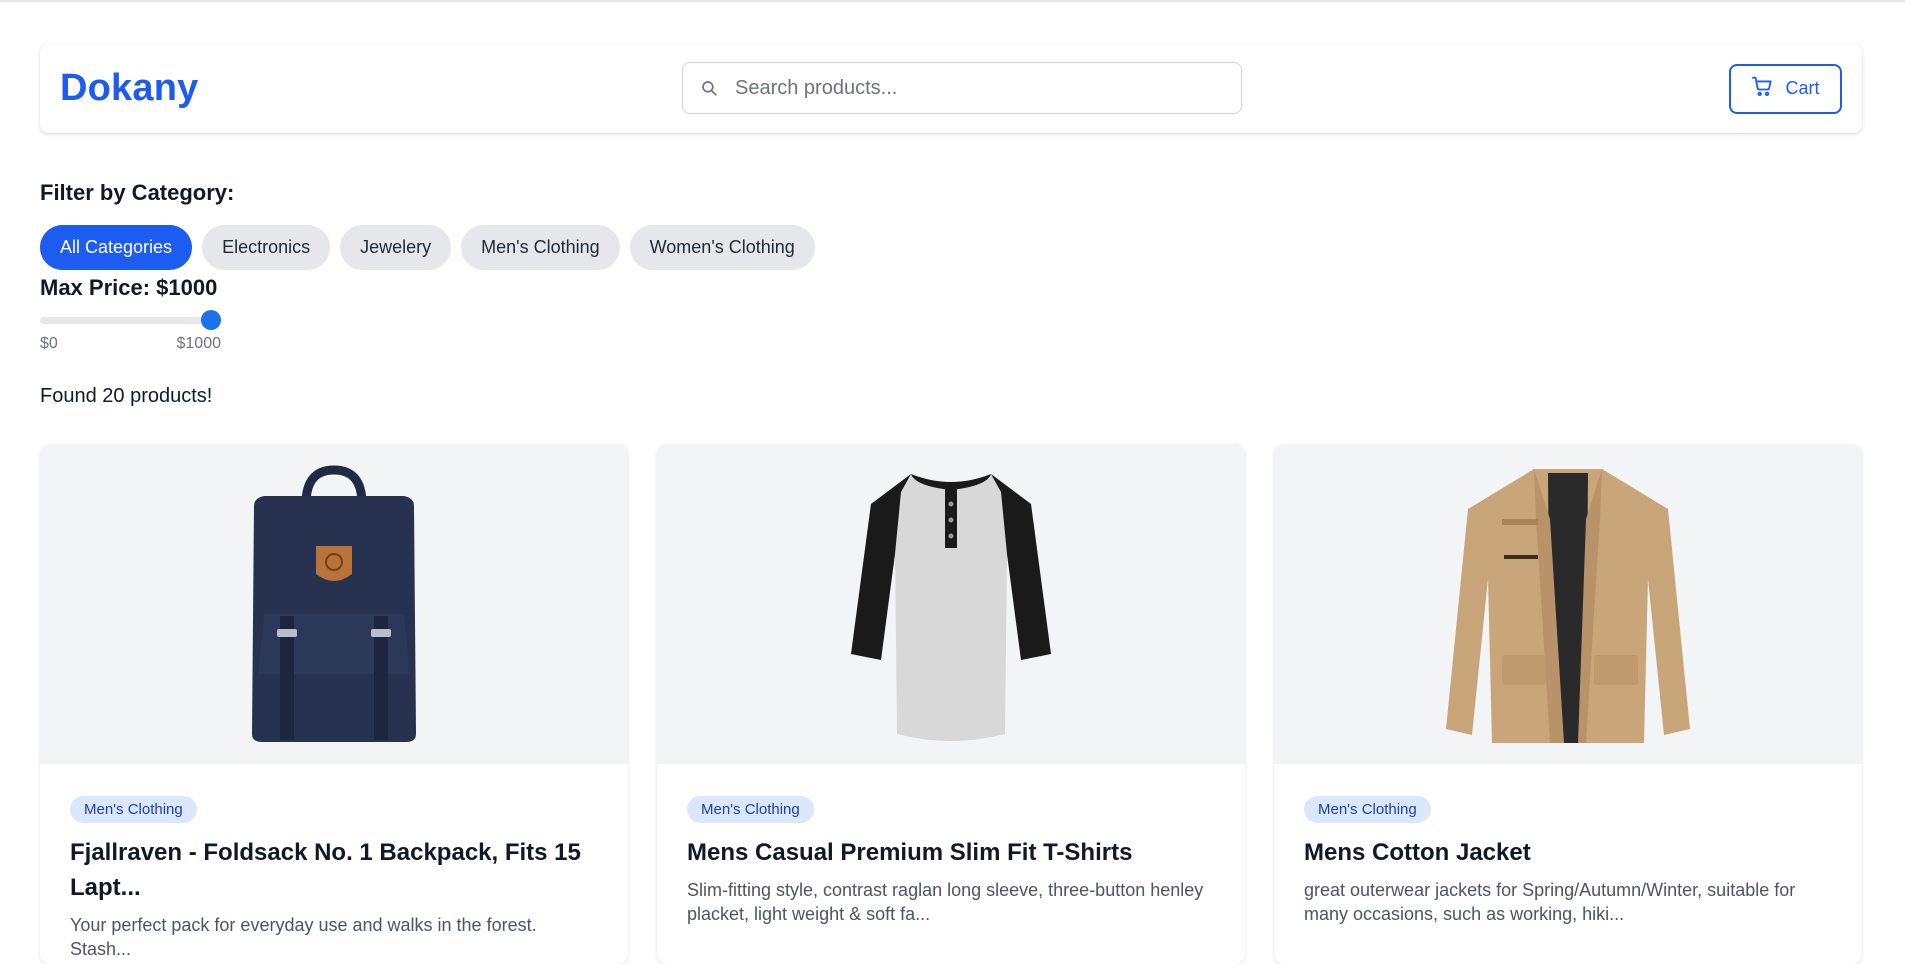 Image resolution: width=1905 pixels, height=964 pixels. What do you see at coordinates (540, 247) in the screenshot?
I see `chip-mens-clothing: Men's Clothing` at bounding box center [540, 247].